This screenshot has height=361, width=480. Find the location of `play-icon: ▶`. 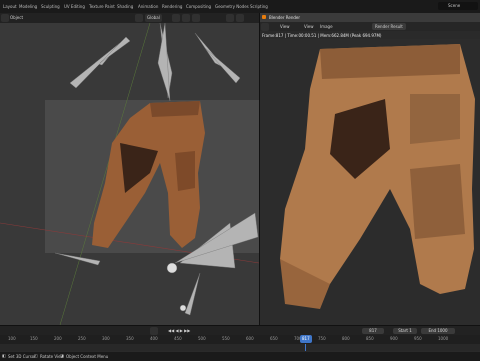

play-icon: ▶ is located at coordinates (181, 330).